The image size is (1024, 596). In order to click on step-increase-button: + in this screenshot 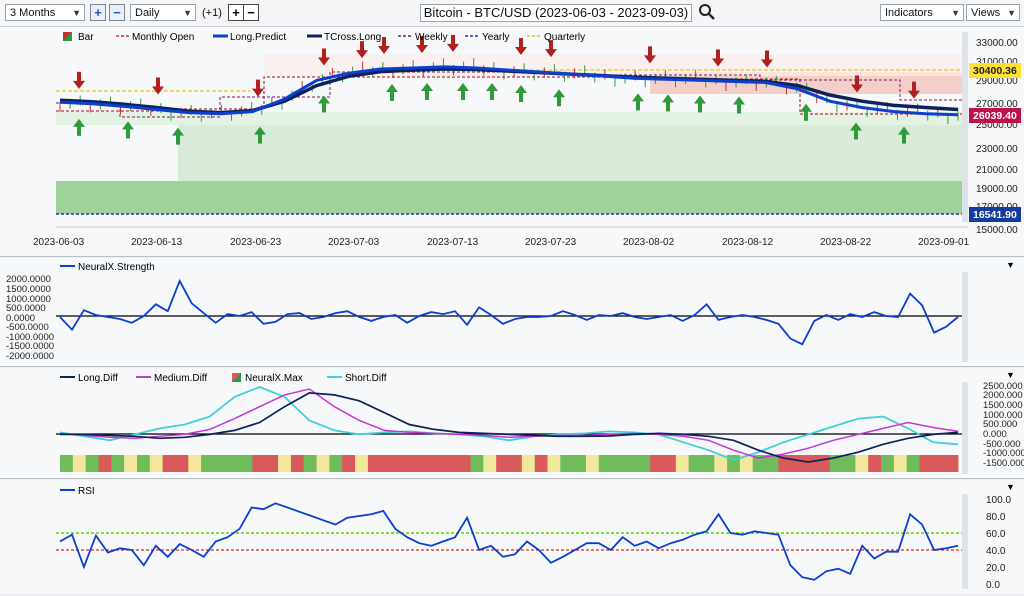, I will do `click(236, 12)`.